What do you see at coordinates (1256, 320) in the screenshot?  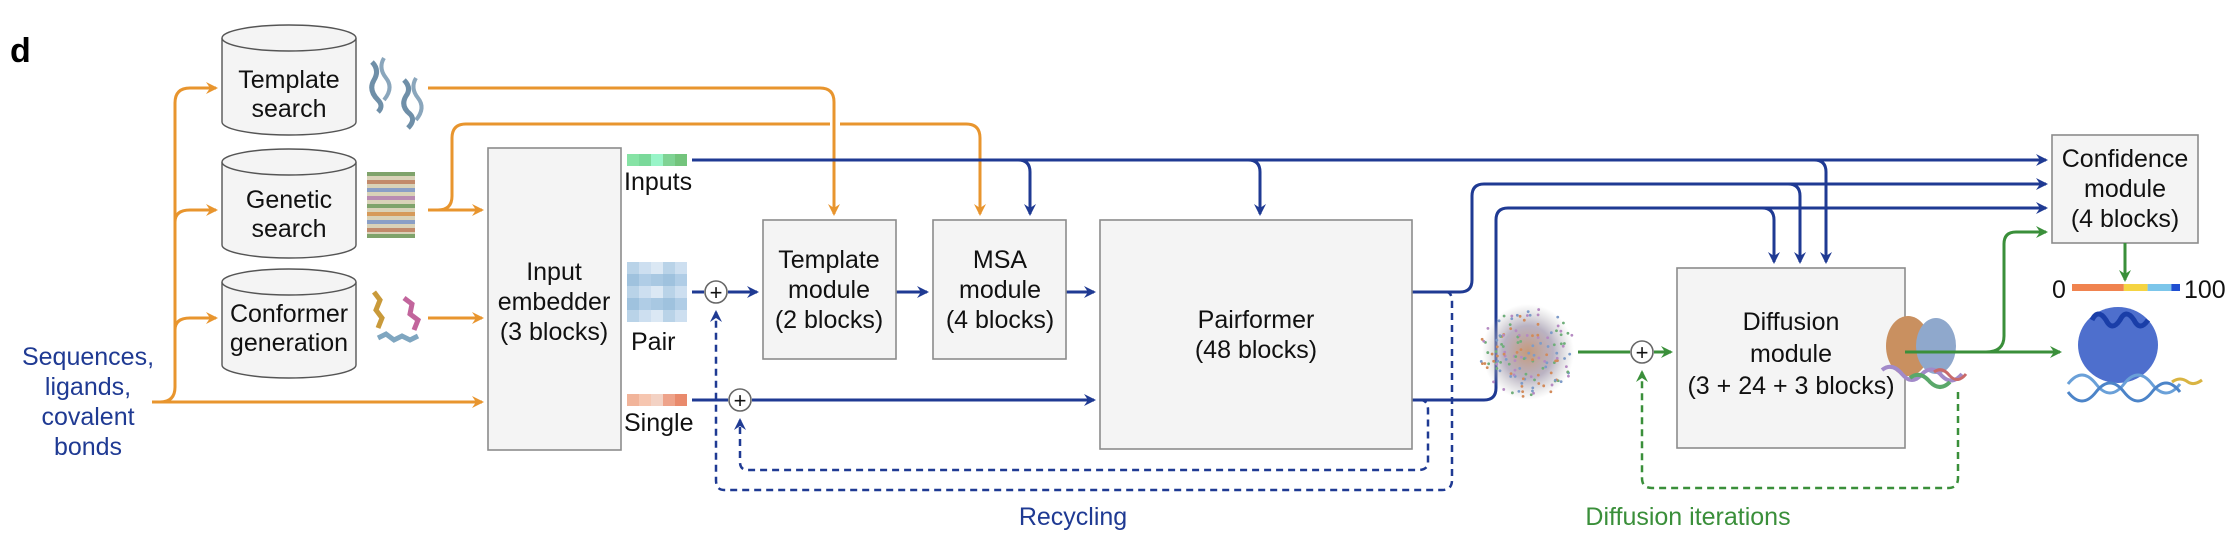 I see `module-label: Pairformer` at bounding box center [1256, 320].